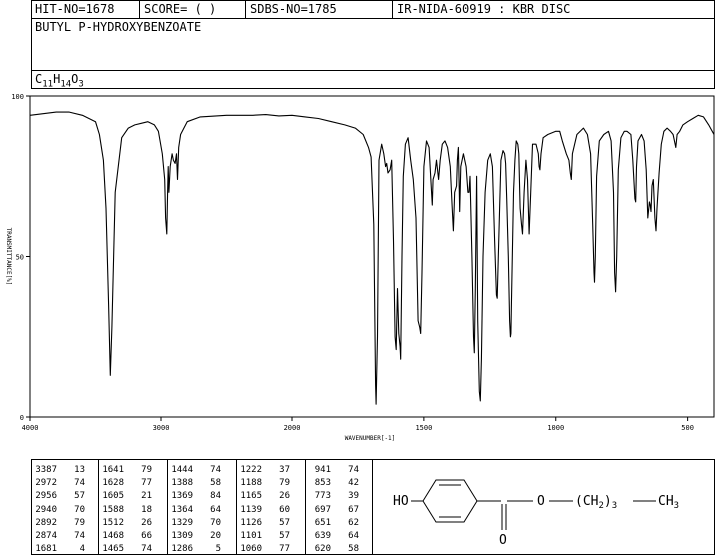 The height and width of the screenshot is (556, 715). I want to click on peak-row: 1309 20, so click(197, 536).